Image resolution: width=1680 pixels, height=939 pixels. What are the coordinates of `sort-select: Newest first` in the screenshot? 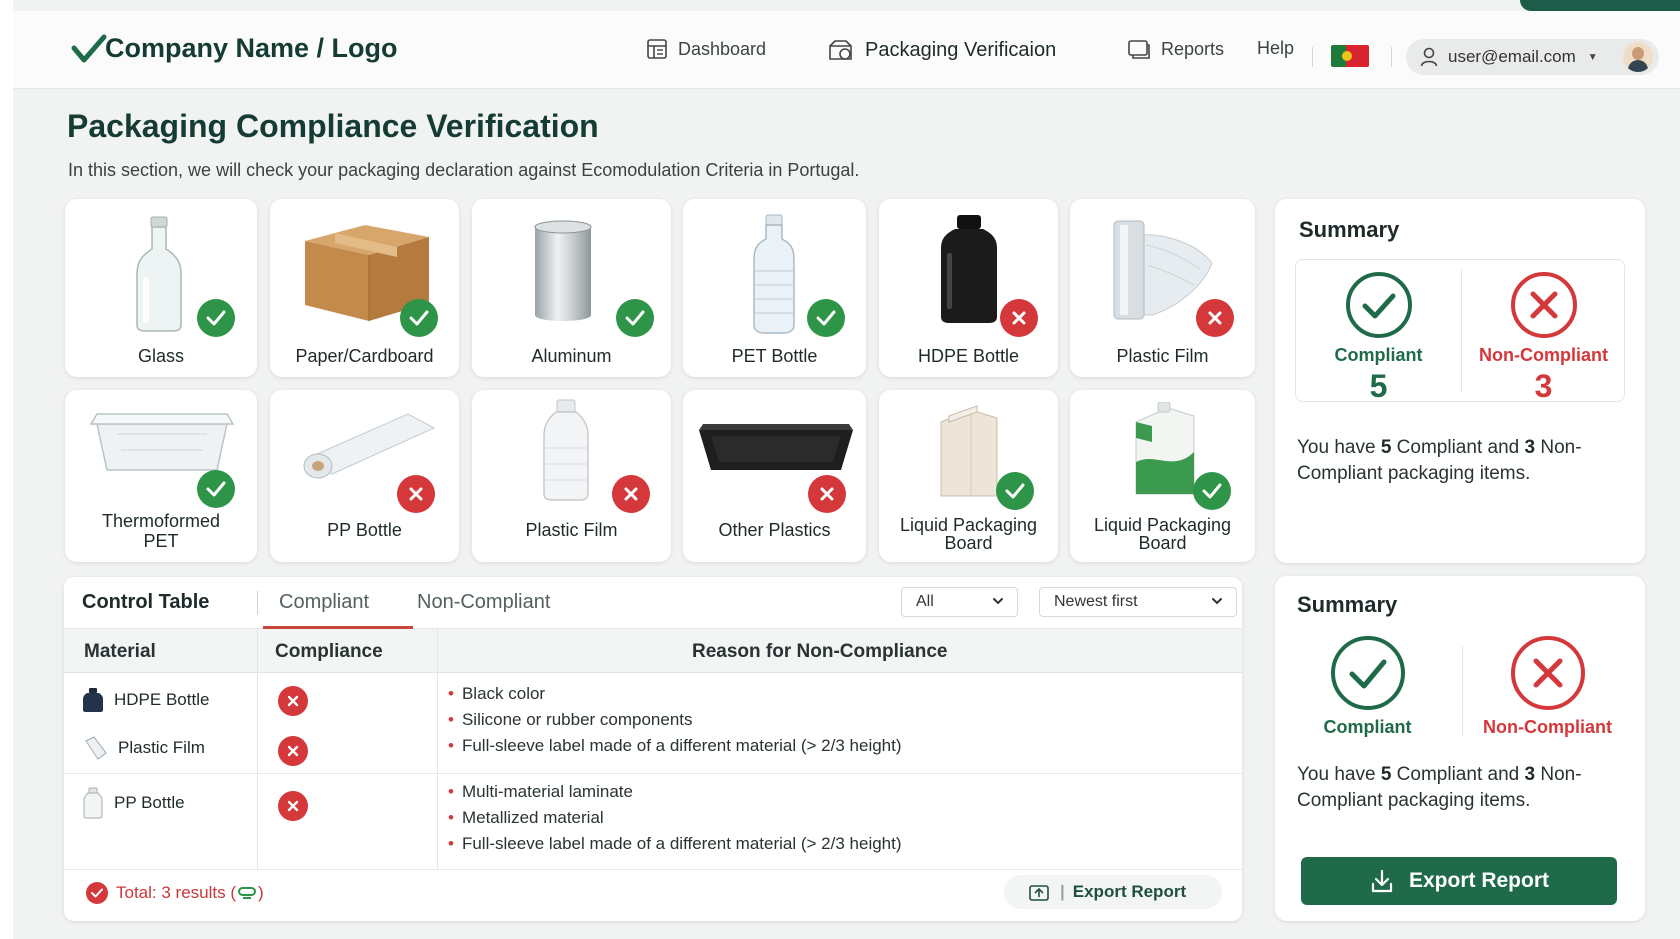 It's located at (1138, 602).